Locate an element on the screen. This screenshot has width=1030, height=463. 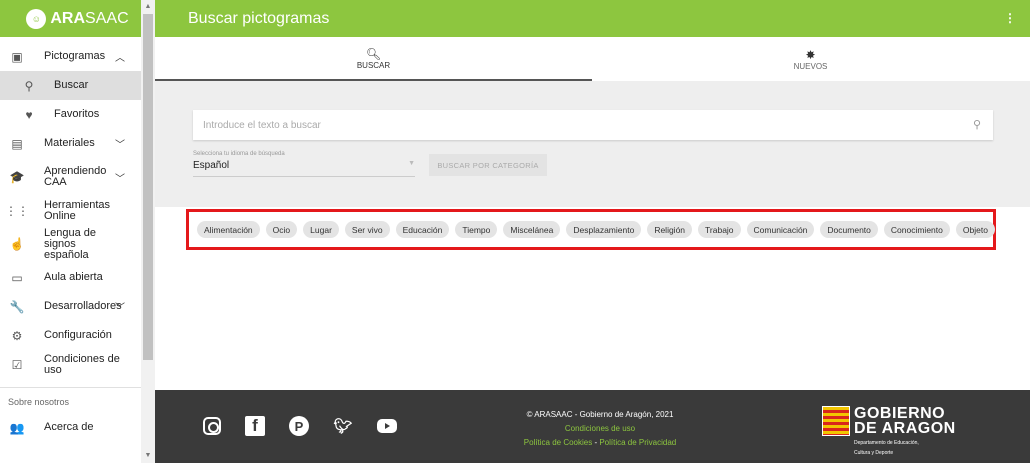
sidebar-item-label: Pictogramas is located at coordinates (75, 56).